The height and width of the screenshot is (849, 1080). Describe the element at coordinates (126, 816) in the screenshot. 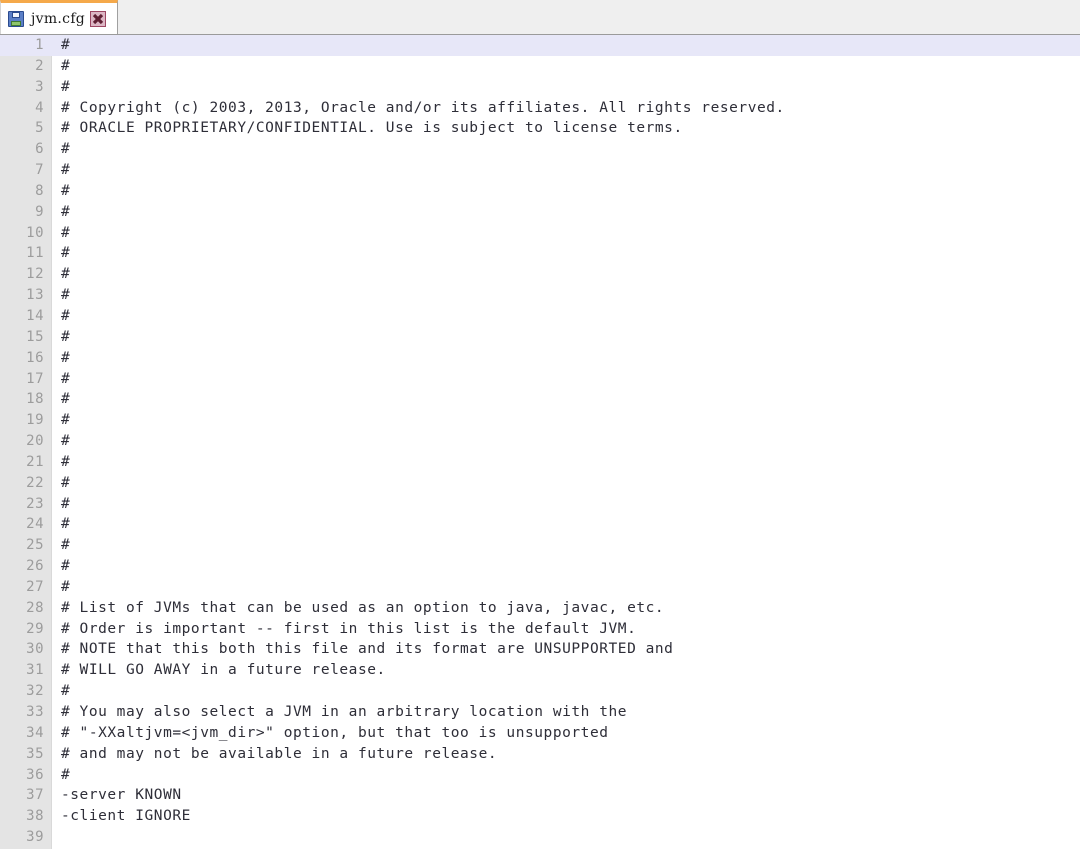

I see `line-text: -client IGNORE` at that location.